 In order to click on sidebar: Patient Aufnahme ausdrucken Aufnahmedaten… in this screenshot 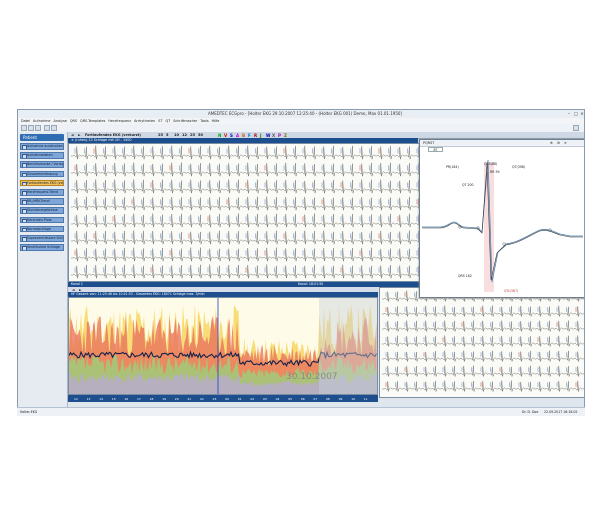, I will do `click(43, 270)`.